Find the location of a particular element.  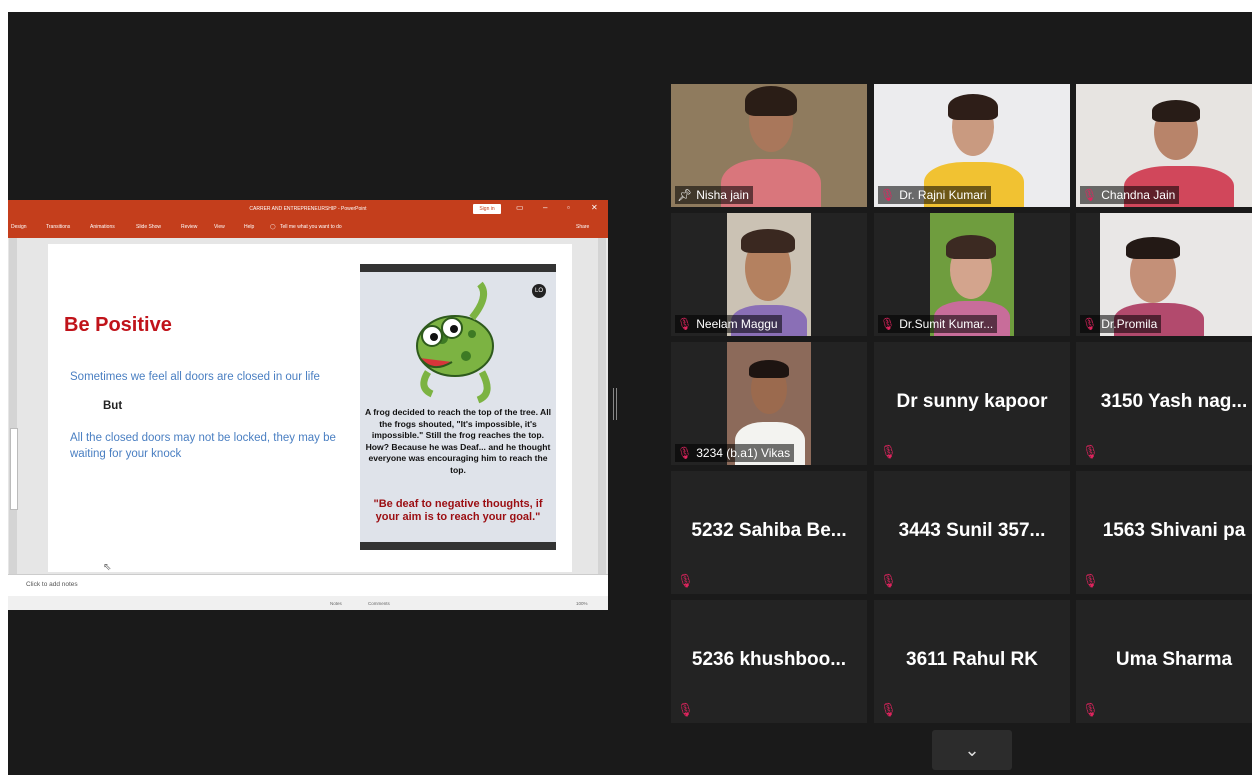

vertical-scrollbar is located at coordinates (602, 406).